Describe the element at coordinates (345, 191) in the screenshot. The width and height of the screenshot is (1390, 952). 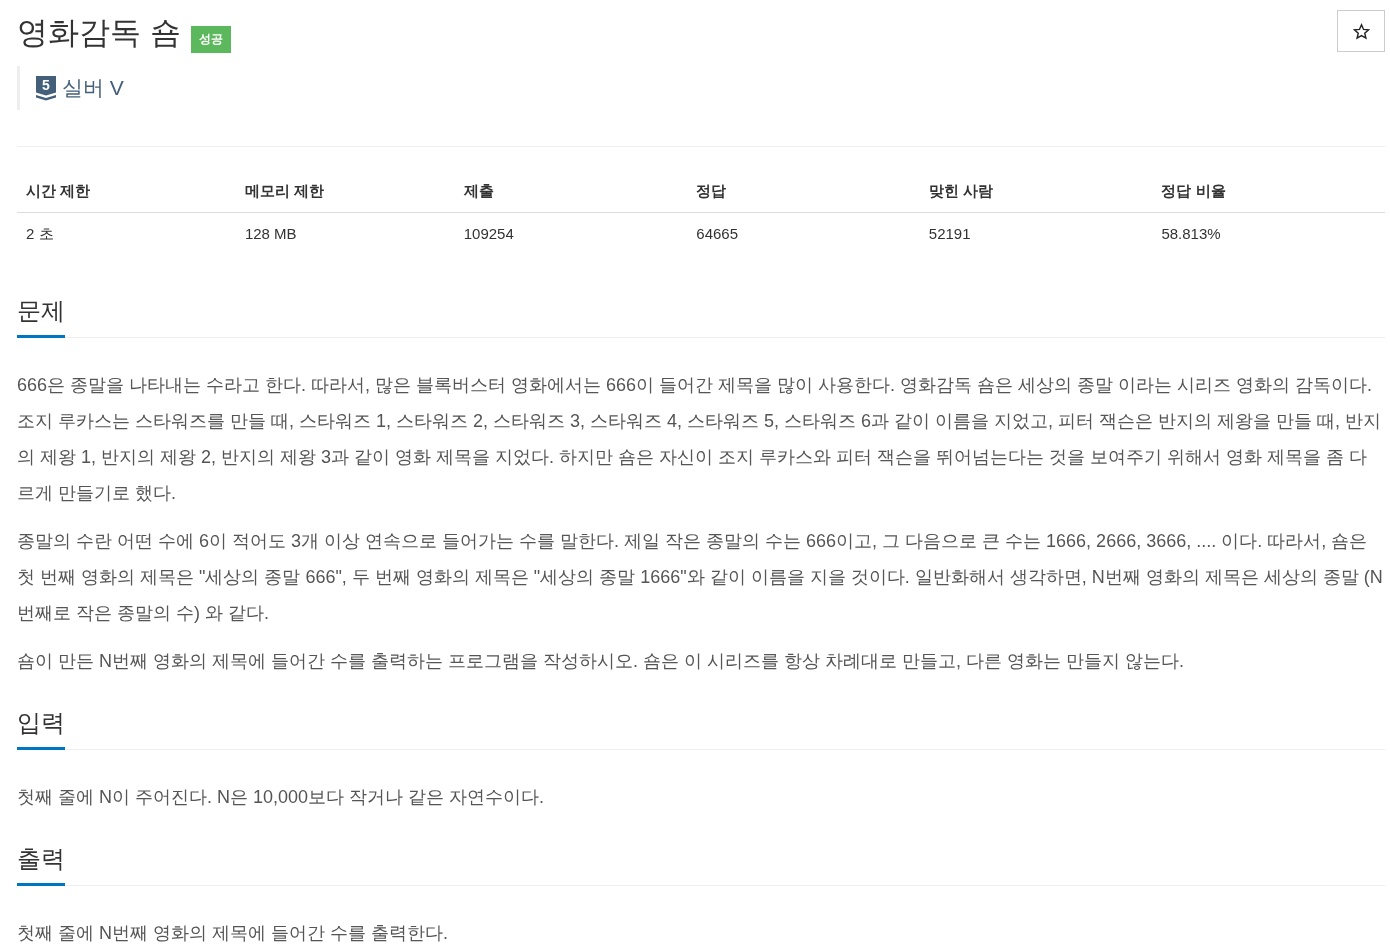
I see `column-header: 메모리 제한` at that location.